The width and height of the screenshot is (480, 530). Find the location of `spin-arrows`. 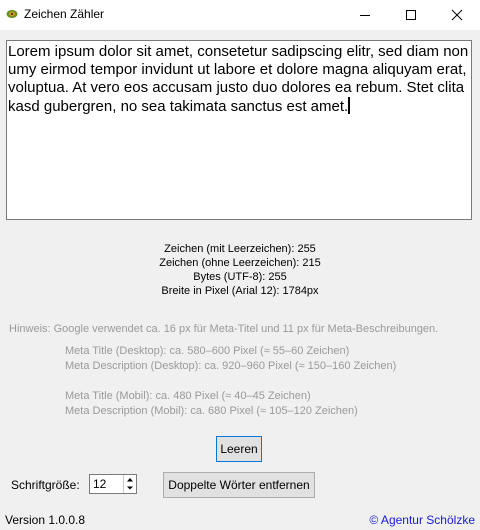

spin-arrows is located at coordinates (129, 484).